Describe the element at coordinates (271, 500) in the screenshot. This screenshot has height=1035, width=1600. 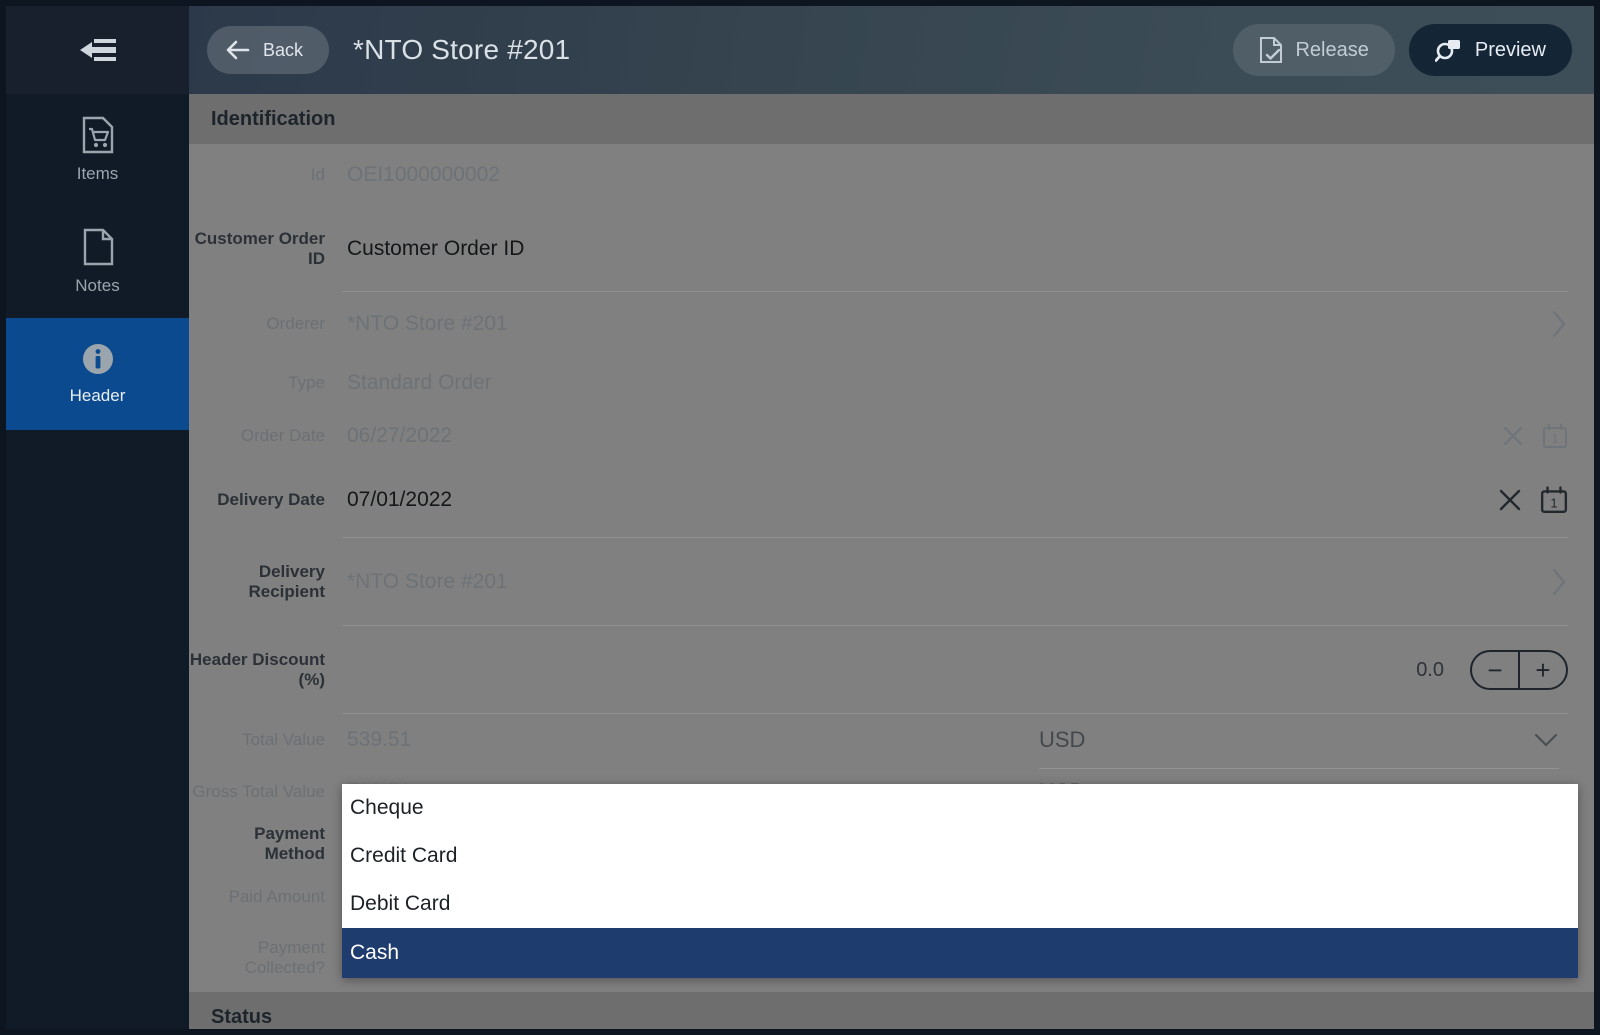
I see `field-label-delivery-date: Delivery Date` at that location.